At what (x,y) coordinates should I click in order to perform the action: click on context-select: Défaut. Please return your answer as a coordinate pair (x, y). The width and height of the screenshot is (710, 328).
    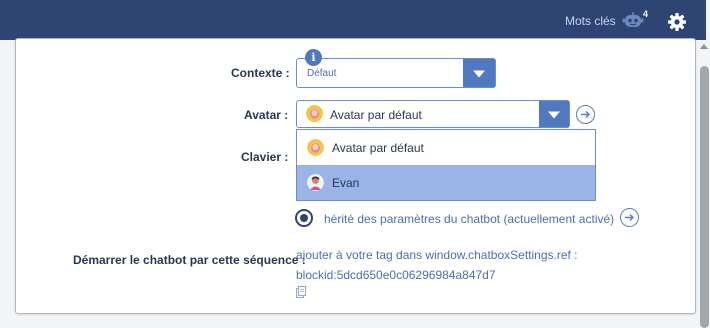
    Looking at the image, I should click on (396, 73).